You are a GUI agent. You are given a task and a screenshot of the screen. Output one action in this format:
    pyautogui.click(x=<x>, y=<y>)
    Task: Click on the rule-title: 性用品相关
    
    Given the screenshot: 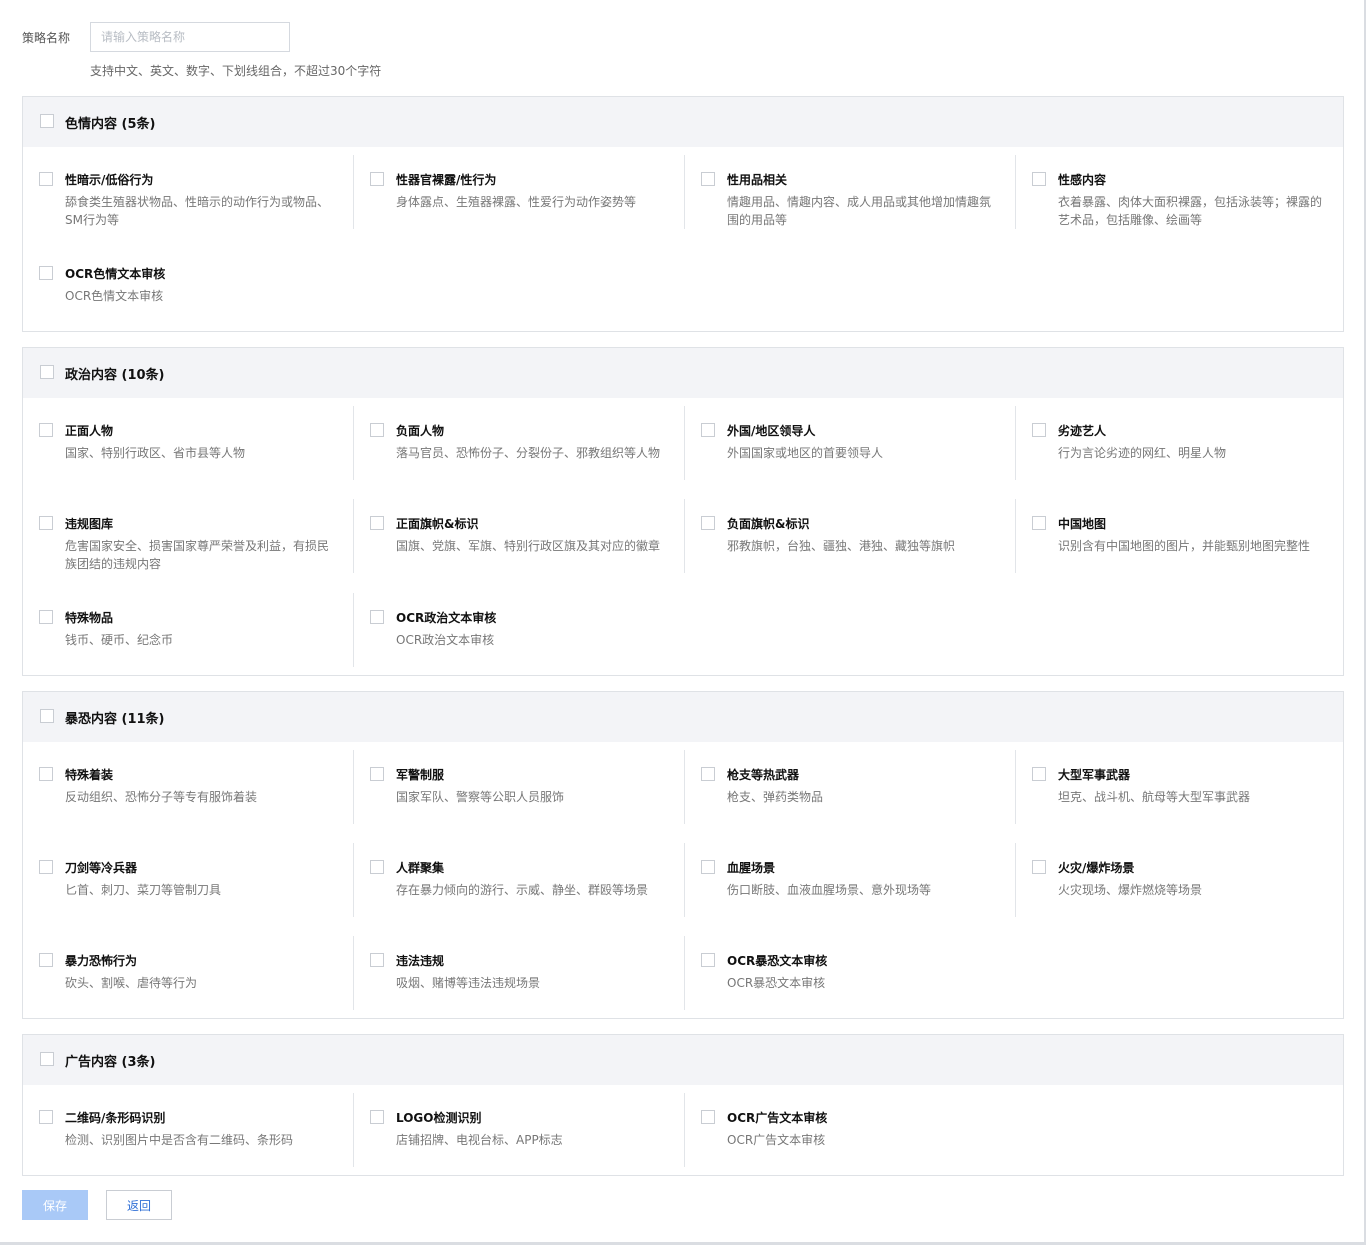 What is the action you would take?
    pyautogui.click(x=757, y=180)
    